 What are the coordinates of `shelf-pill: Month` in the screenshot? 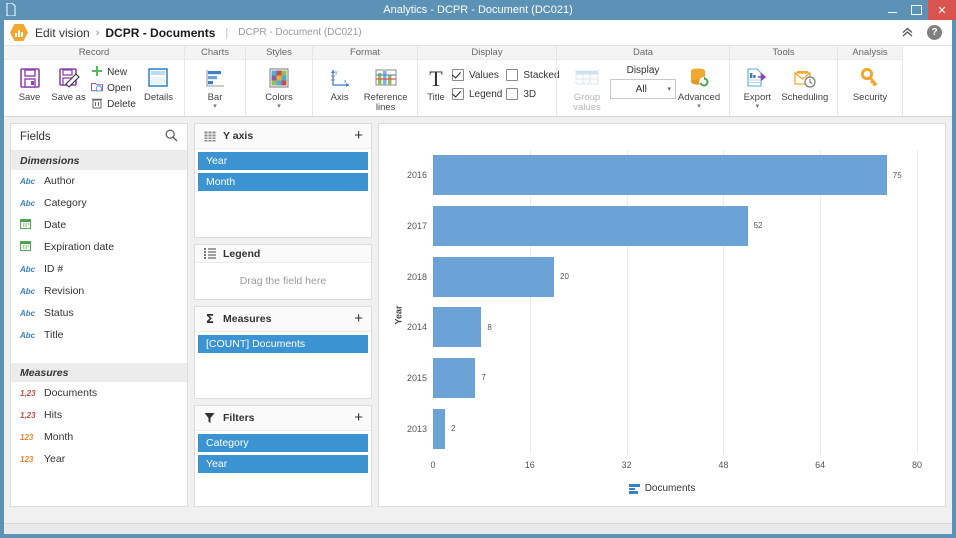 It's located at (283, 182).